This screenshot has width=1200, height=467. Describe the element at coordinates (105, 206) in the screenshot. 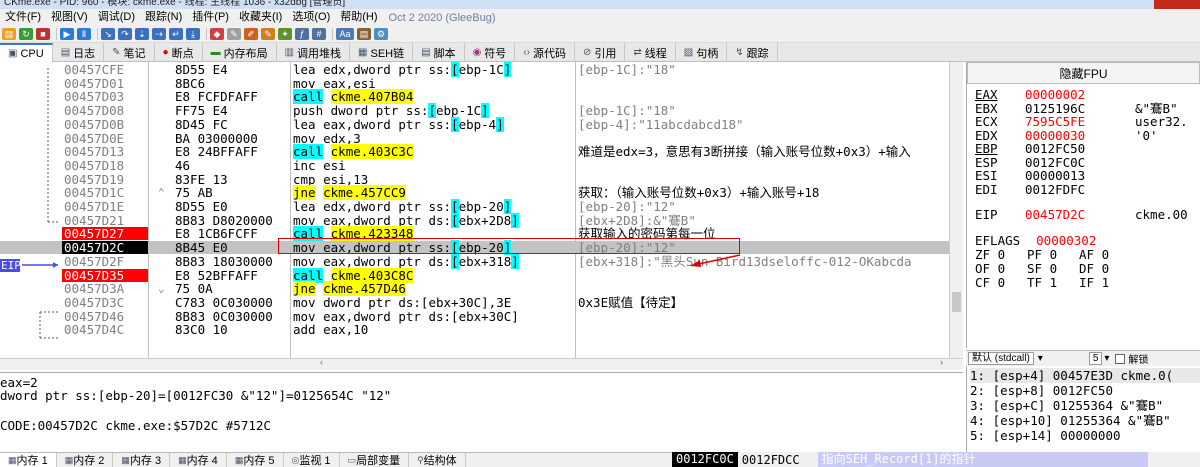

I see `instruction-address: 00457D1E` at that location.